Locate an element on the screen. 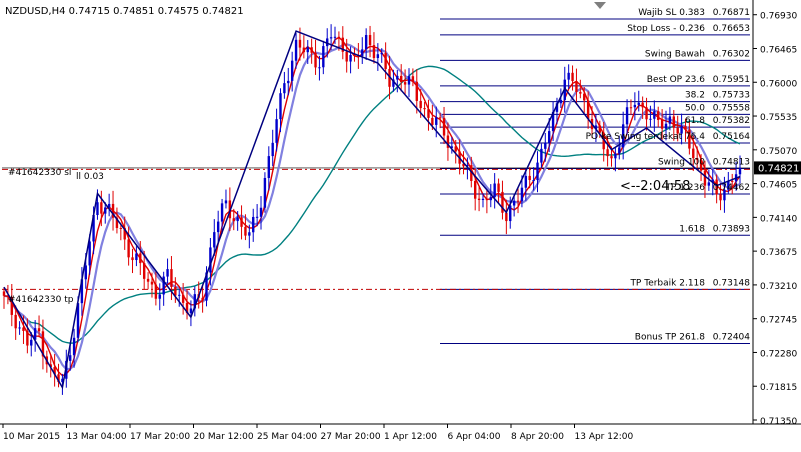  fib-level-label: 38.2 is located at coordinates (695, 96).